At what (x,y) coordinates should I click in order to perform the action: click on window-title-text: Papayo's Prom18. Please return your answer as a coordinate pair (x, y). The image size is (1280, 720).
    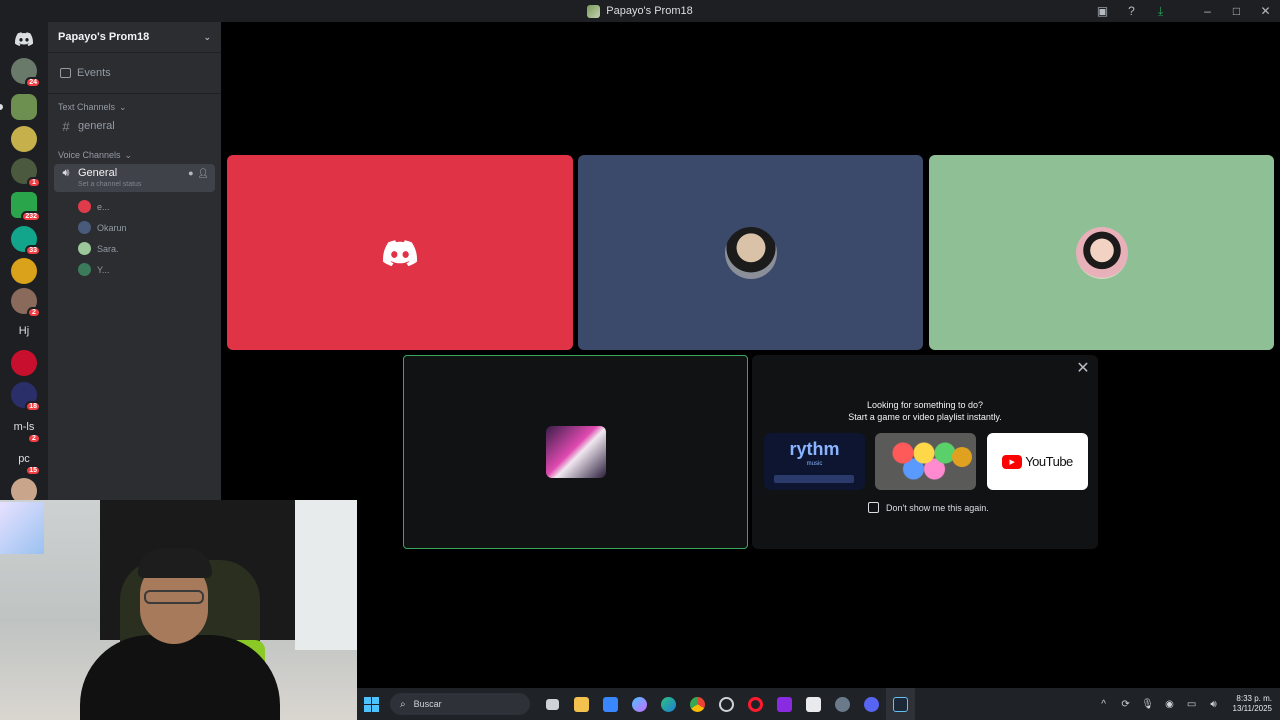
    Looking at the image, I should click on (649, 11).